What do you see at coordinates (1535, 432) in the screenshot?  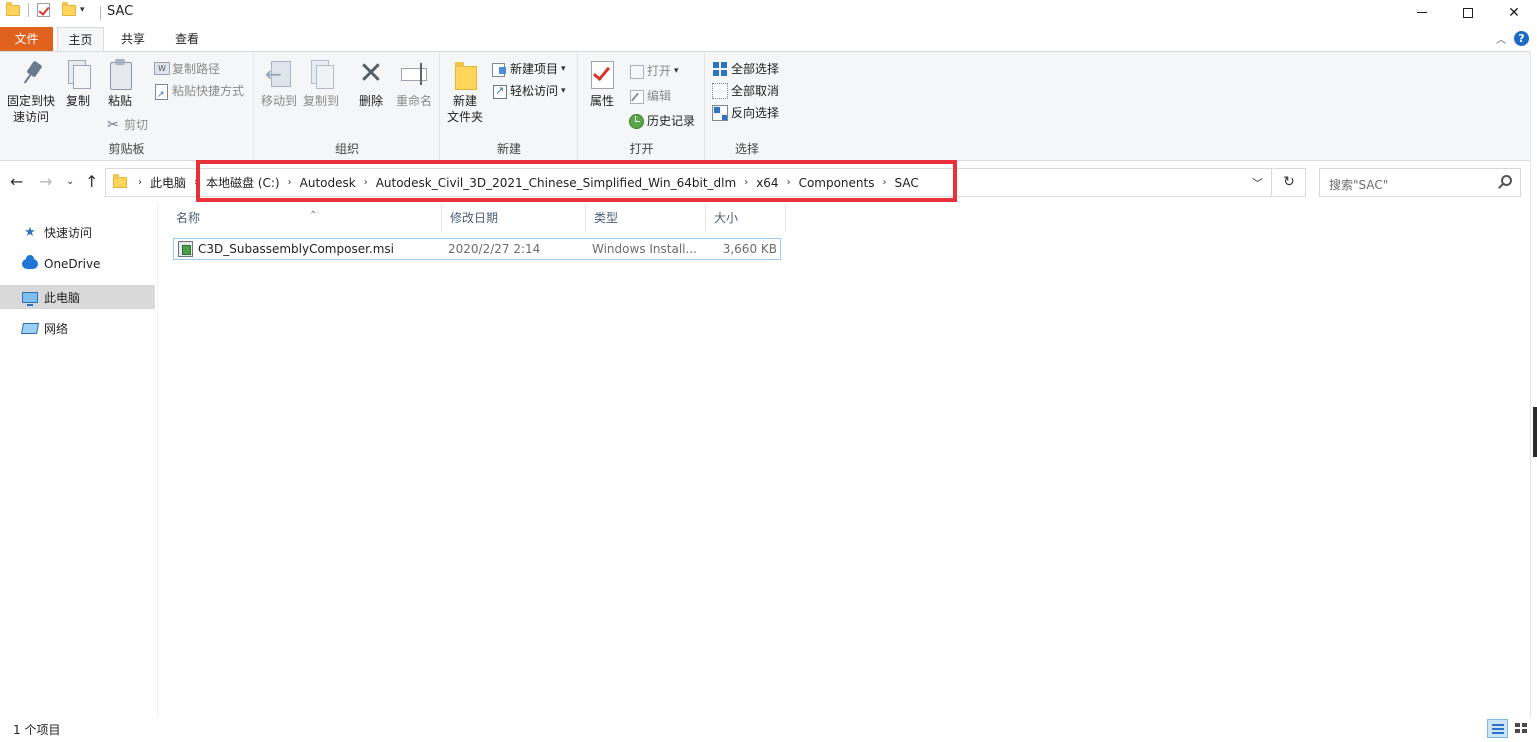 I see `scrollbar-thumb` at bounding box center [1535, 432].